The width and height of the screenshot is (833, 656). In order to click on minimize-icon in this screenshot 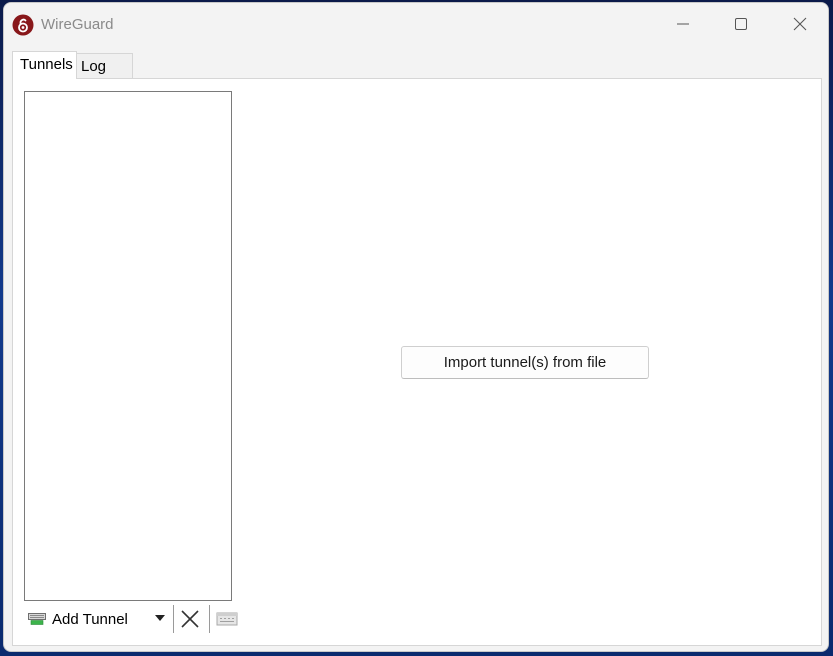, I will do `click(683, 24)`.